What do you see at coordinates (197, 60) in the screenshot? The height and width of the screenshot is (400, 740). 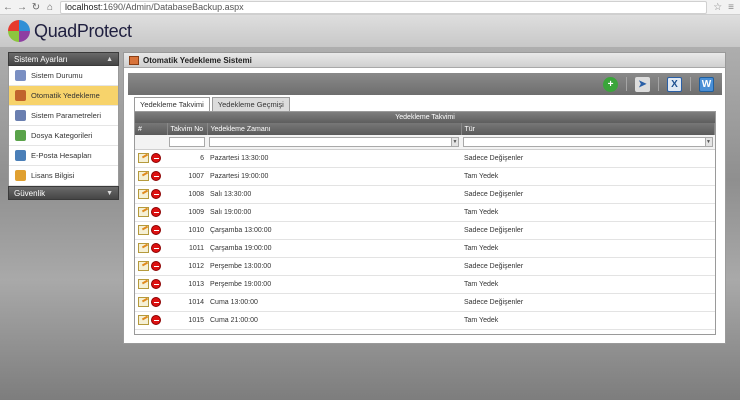 I see `panel-title: Otomatik Yedekleme Sistemi` at bounding box center [197, 60].